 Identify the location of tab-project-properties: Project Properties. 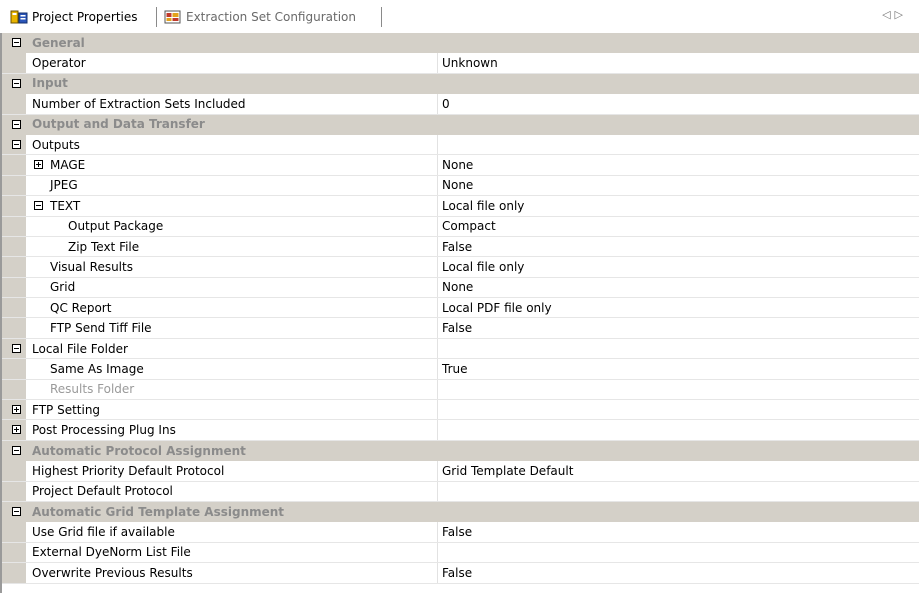
(74, 17).